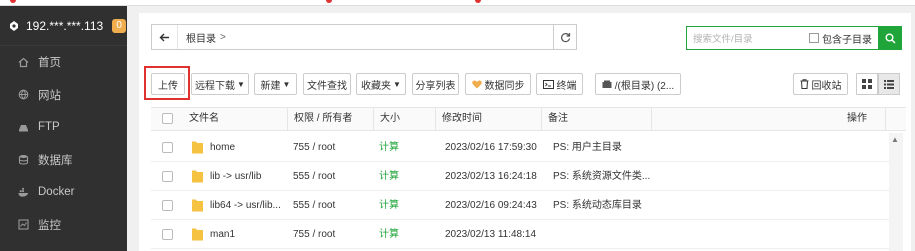 The width and height of the screenshot is (915, 251). I want to click on grid-view-button, so click(867, 84).